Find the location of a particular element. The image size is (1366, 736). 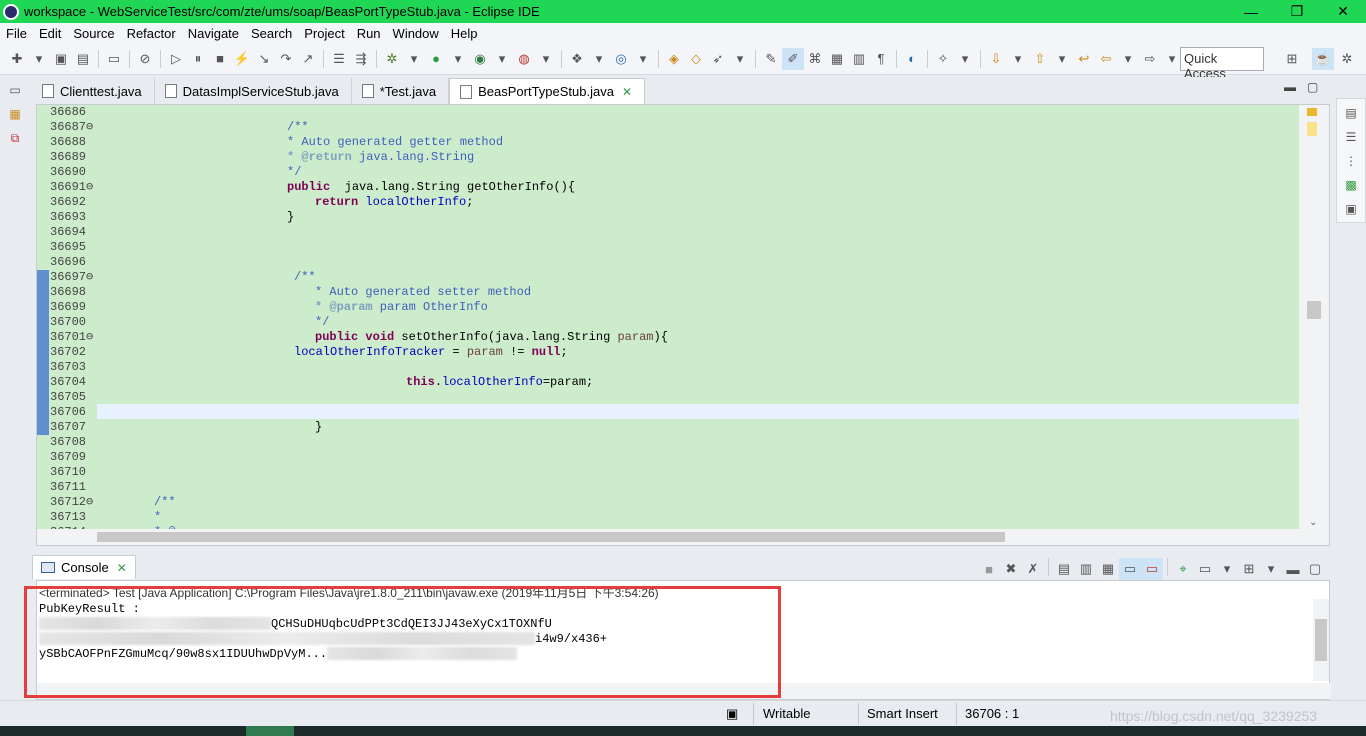

show-on-stderr-icon: ▭ is located at coordinates (1152, 569).